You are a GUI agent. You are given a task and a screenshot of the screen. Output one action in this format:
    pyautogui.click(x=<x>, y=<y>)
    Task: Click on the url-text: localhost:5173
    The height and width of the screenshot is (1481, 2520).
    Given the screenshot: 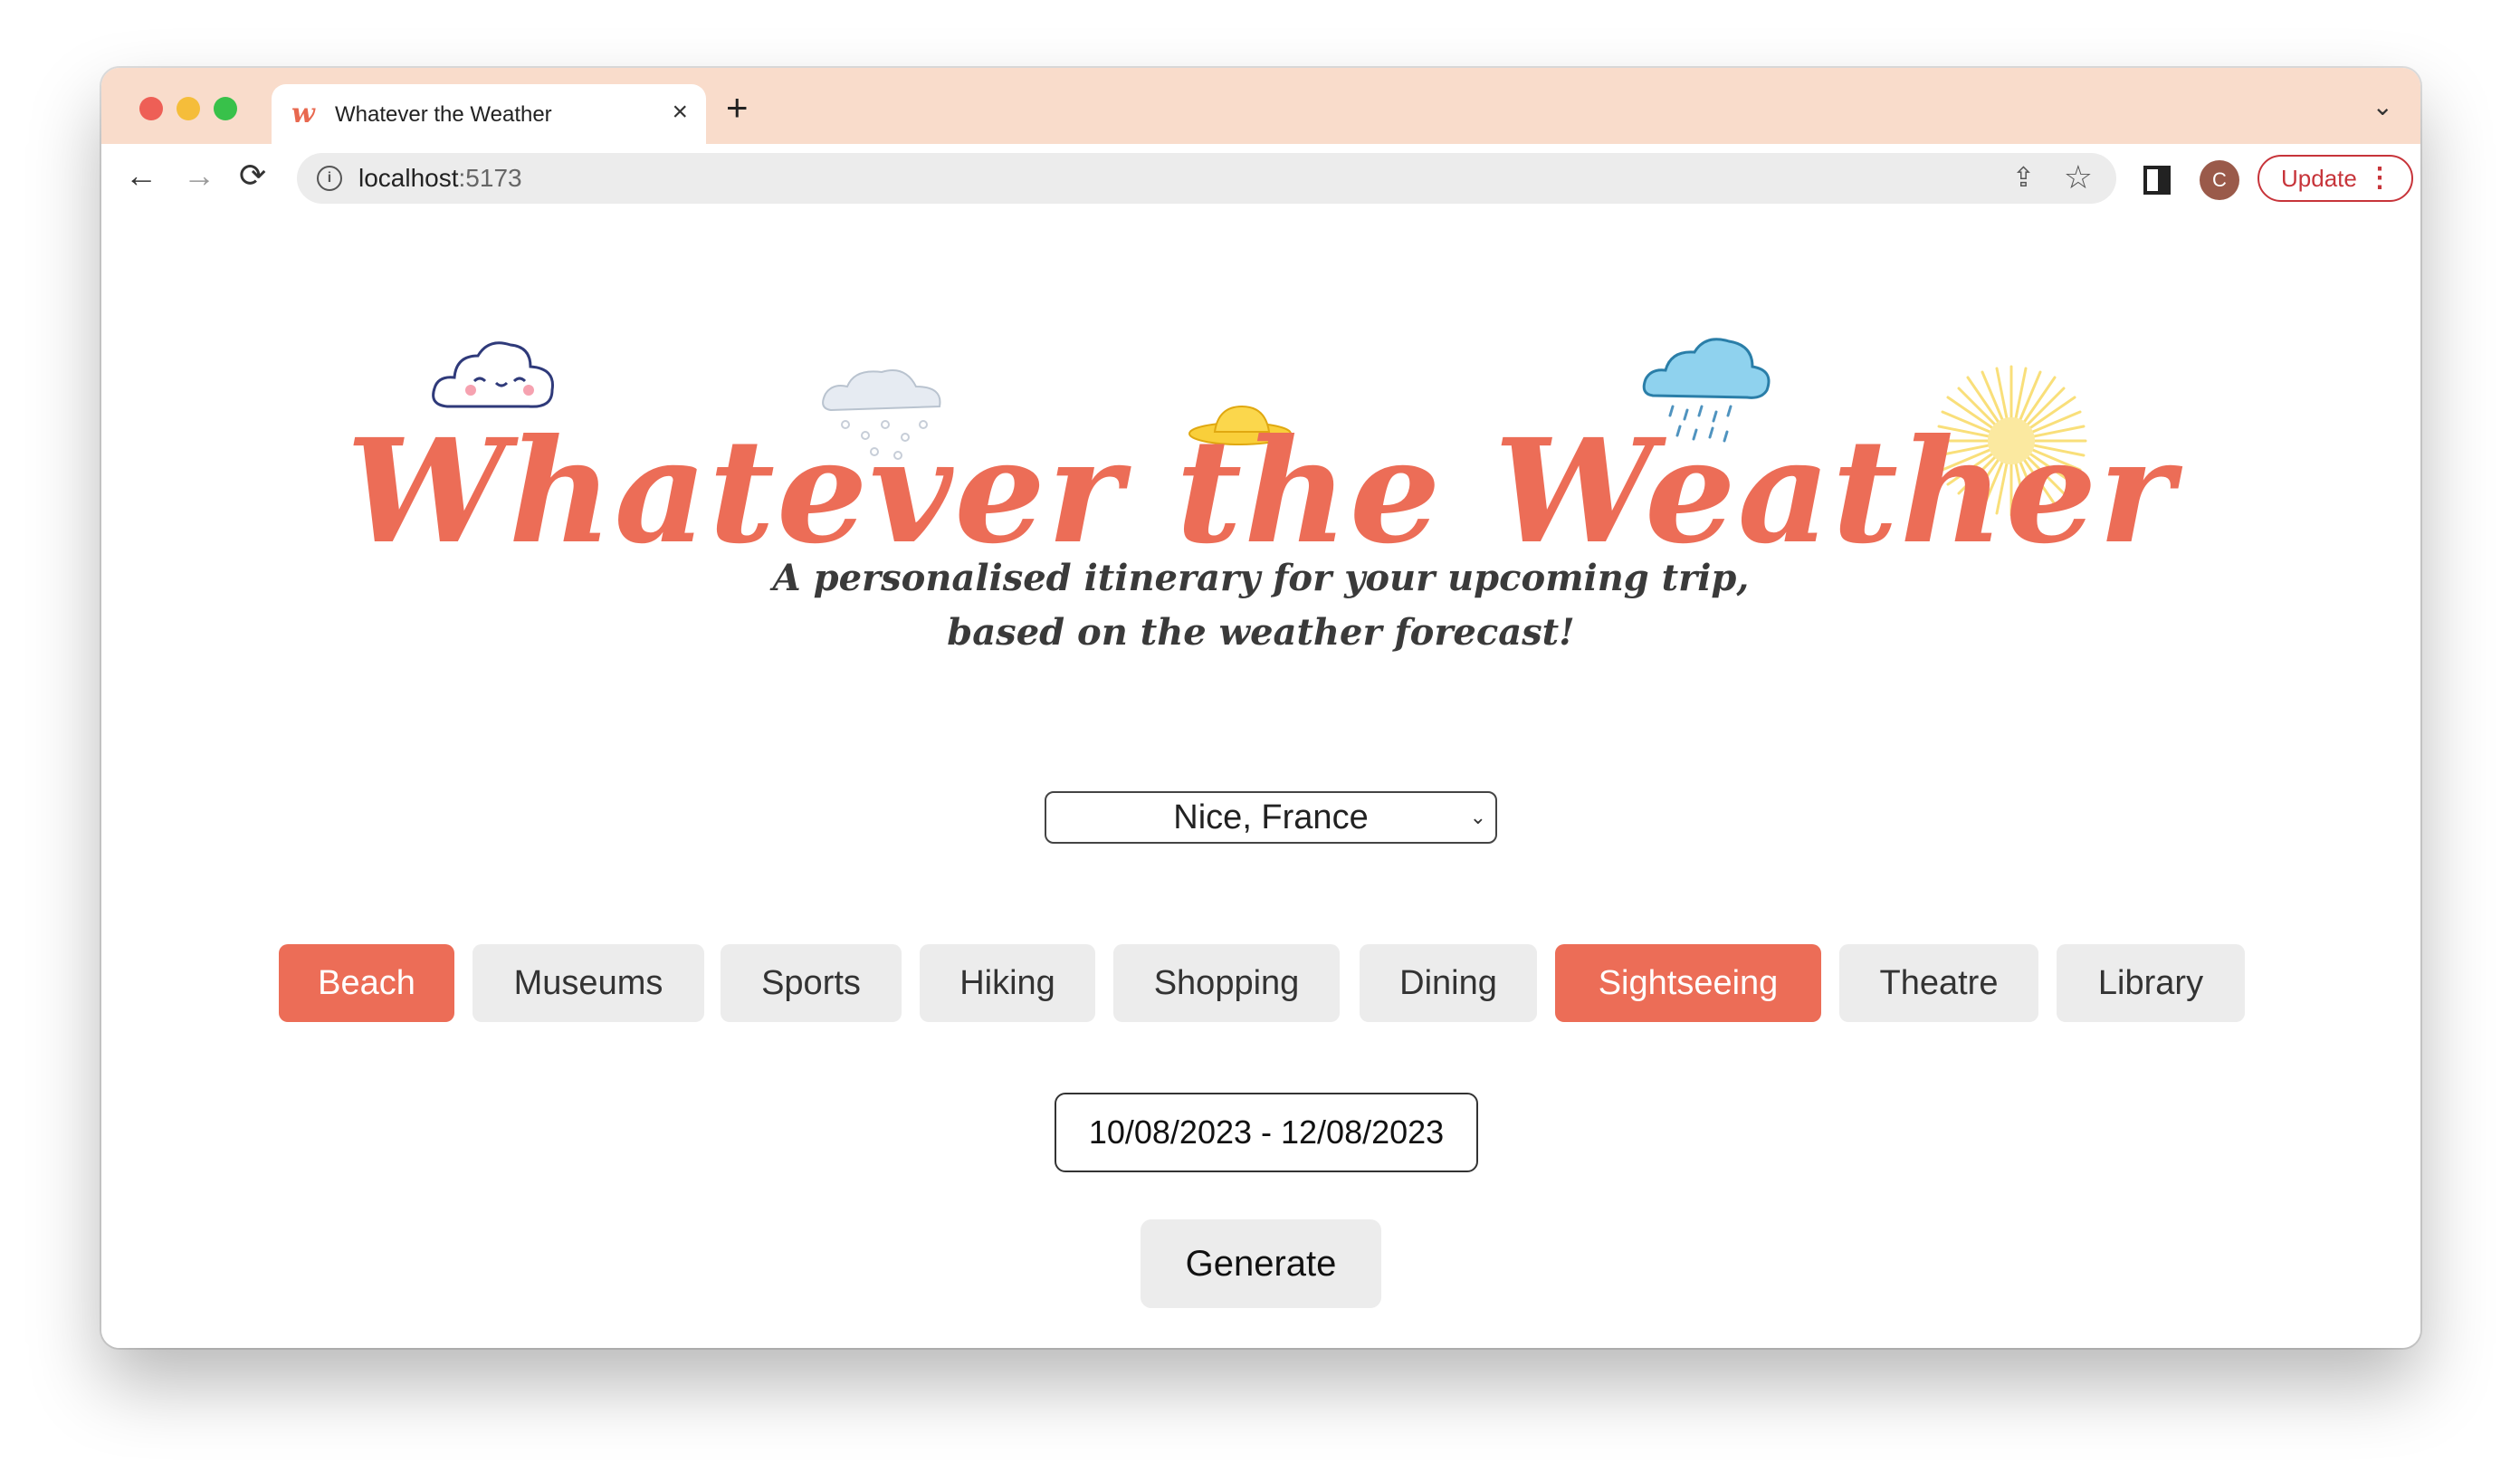 What is the action you would take?
    pyautogui.click(x=440, y=178)
    